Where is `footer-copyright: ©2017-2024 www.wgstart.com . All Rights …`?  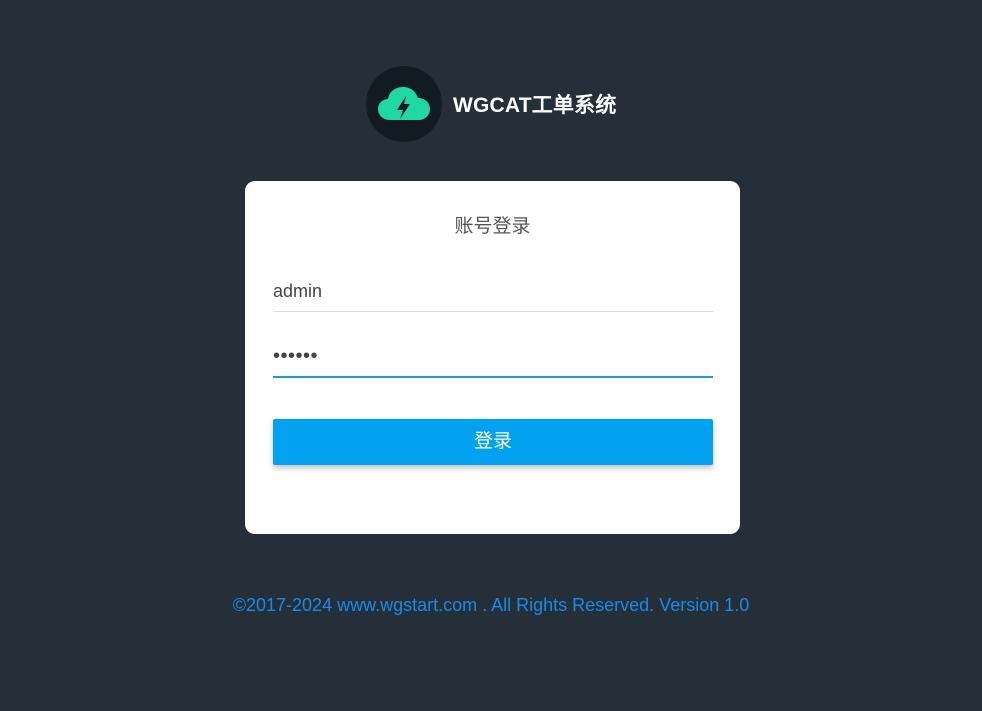
footer-copyright: ©2017-2024 www.wgstart.com . All Rights … is located at coordinates (491, 605).